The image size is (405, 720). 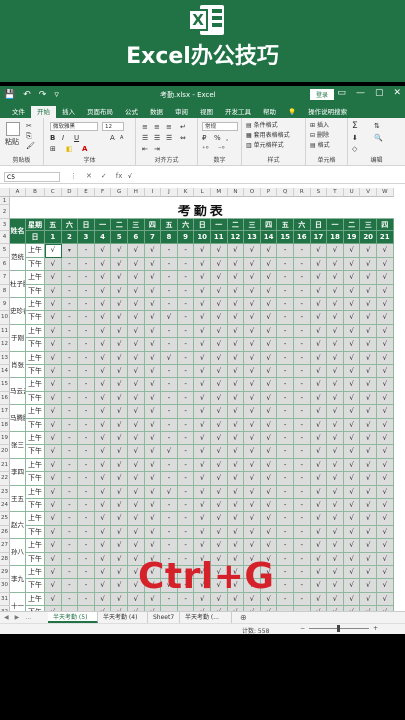 I want to click on row-header: 29, so click(x=5, y=573).